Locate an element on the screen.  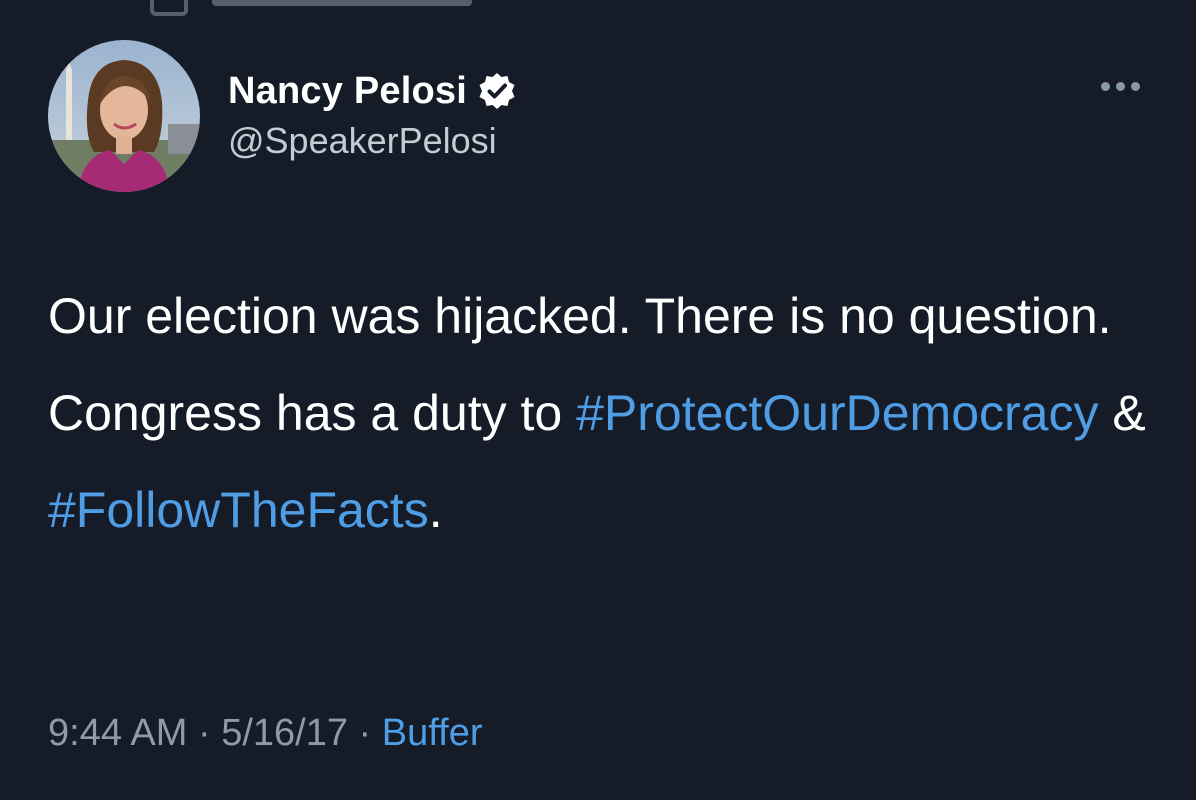
tweet-metadata: 9:44 AM · 5/16/17 · Buffer is located at coordinates (265, 733).